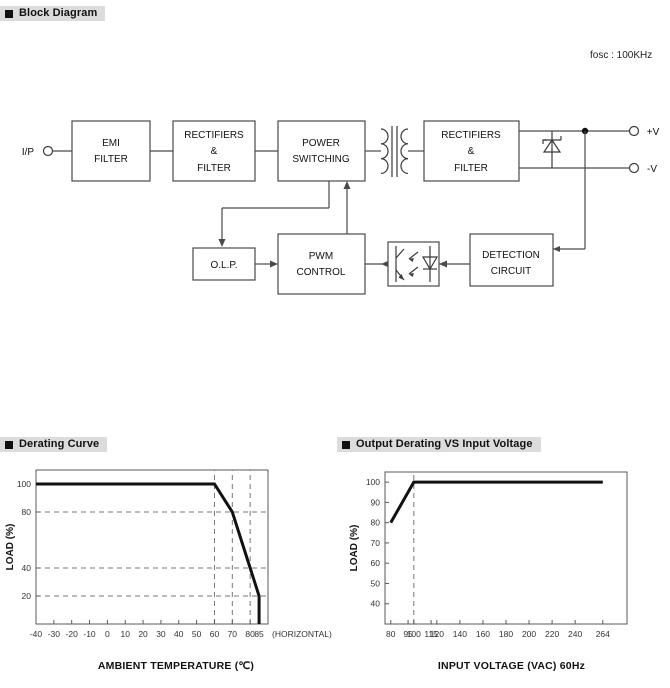 Image resolution: width=670 pixels, height=688 pixels. I want to click on x-tick-label: 10, so click(125, 634).